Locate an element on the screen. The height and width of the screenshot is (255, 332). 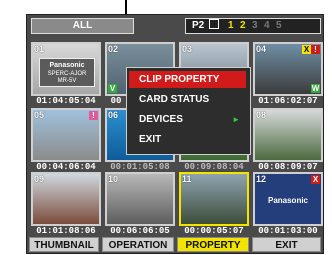
slate-model: SPERC-AJOR is located at coordinates (67, 74).